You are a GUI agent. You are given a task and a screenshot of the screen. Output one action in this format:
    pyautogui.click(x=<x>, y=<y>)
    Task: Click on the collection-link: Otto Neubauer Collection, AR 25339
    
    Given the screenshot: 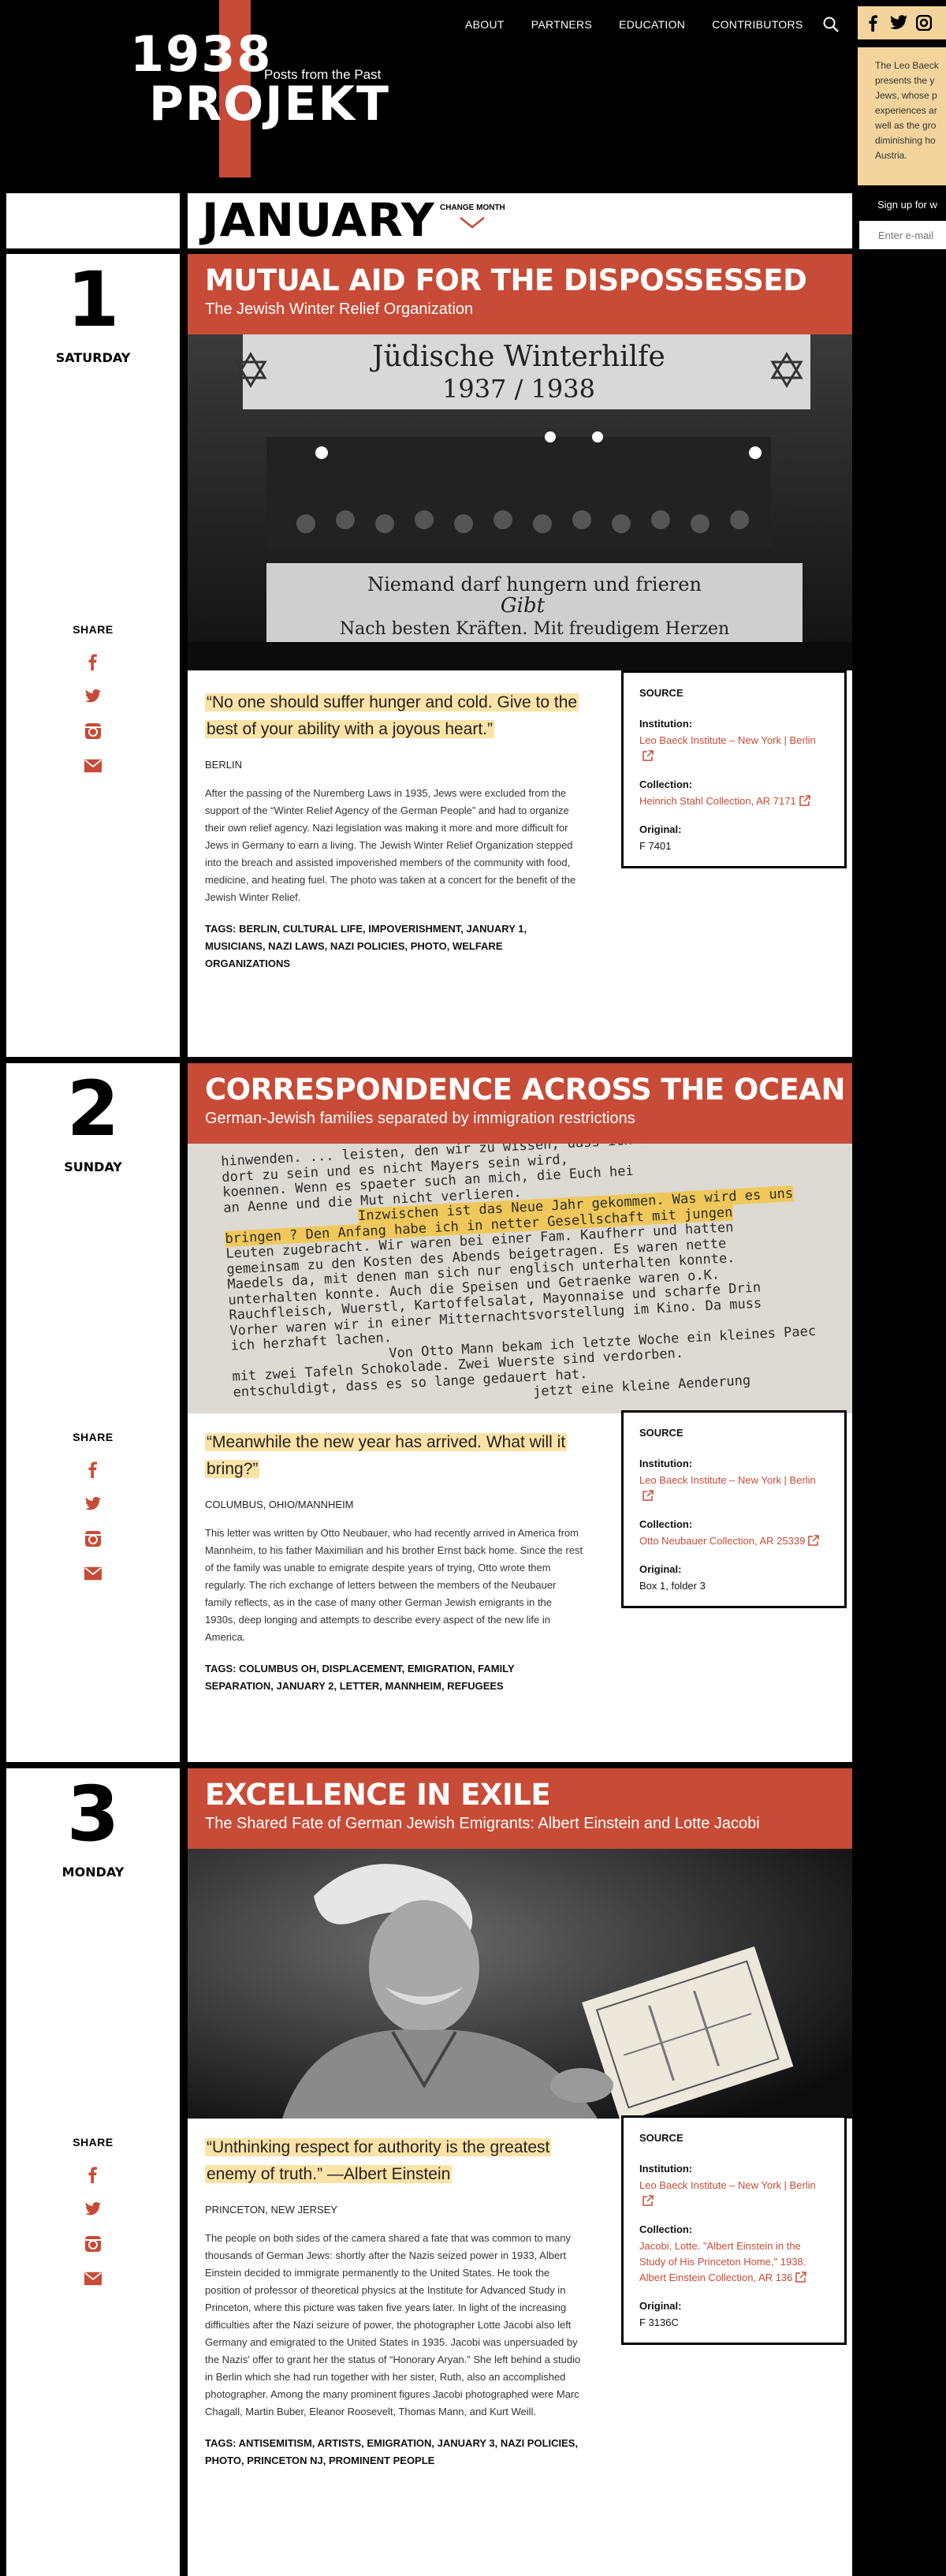 What is the action you would take?
    pyautogui.click(x=734, y=1541)
    